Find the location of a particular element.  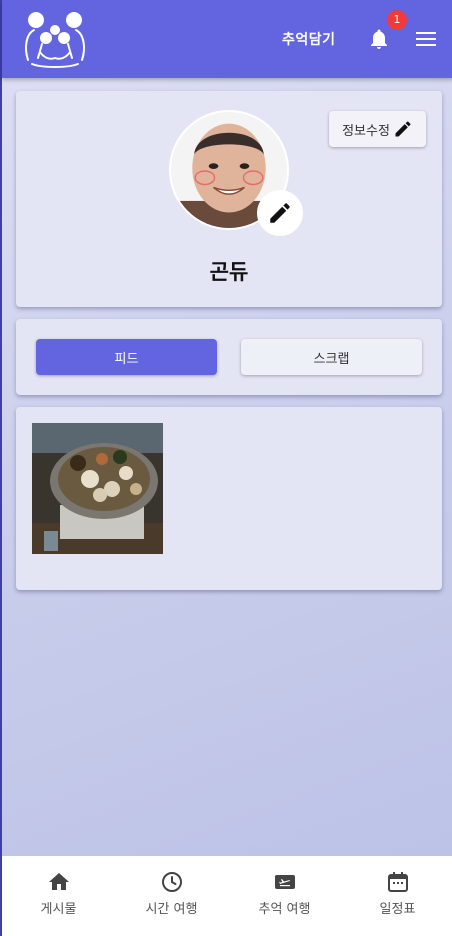

tab-scrap: 스크랩 is located at coordinates (331, 357).